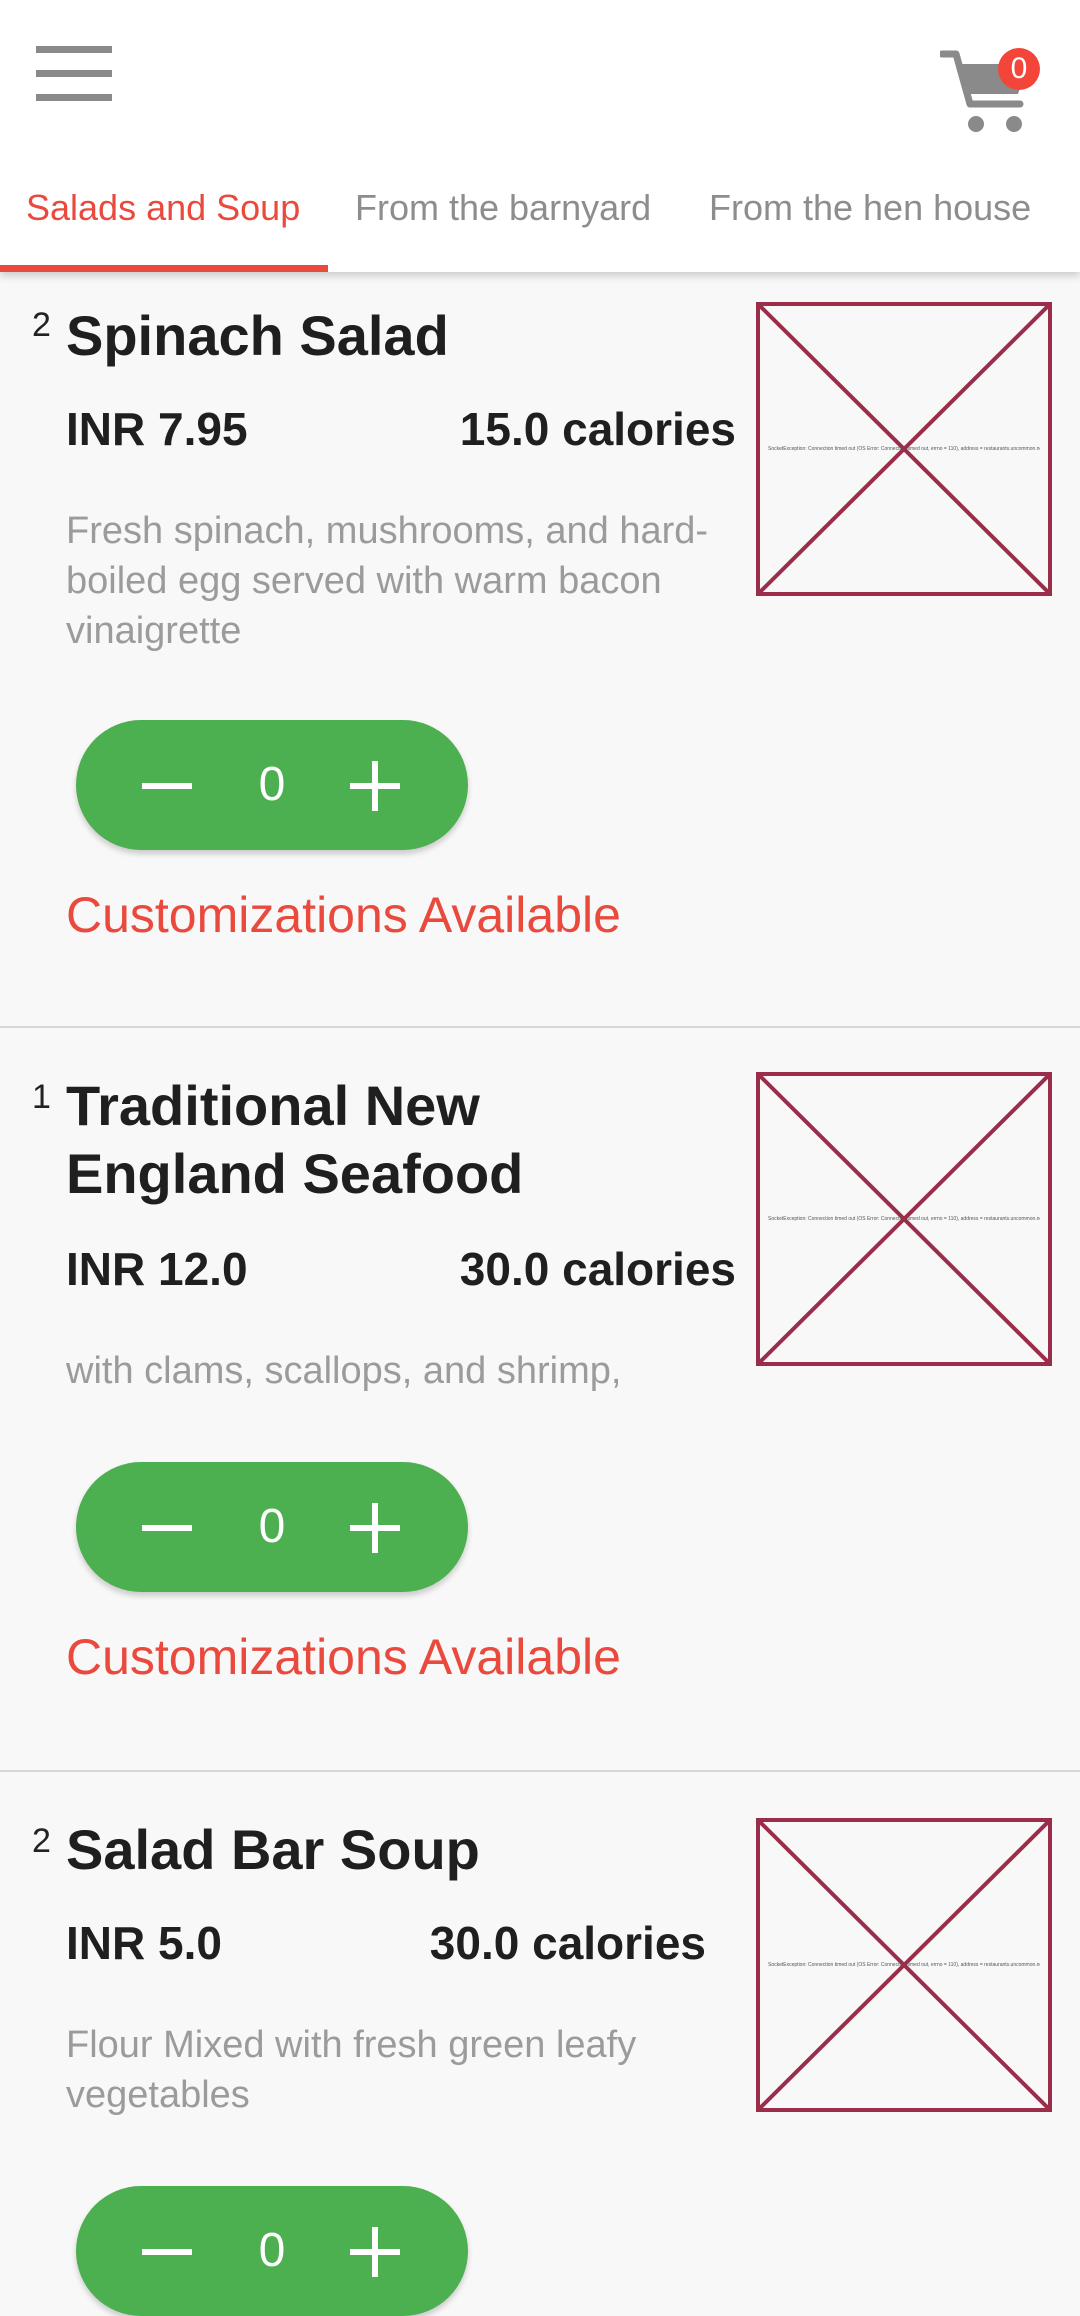 The width and height of the screenshot is (1080, 2316). Describe the element at coordinates (144, 1943) in the screenshot. I see `item-price: INR 5.0` at that location.